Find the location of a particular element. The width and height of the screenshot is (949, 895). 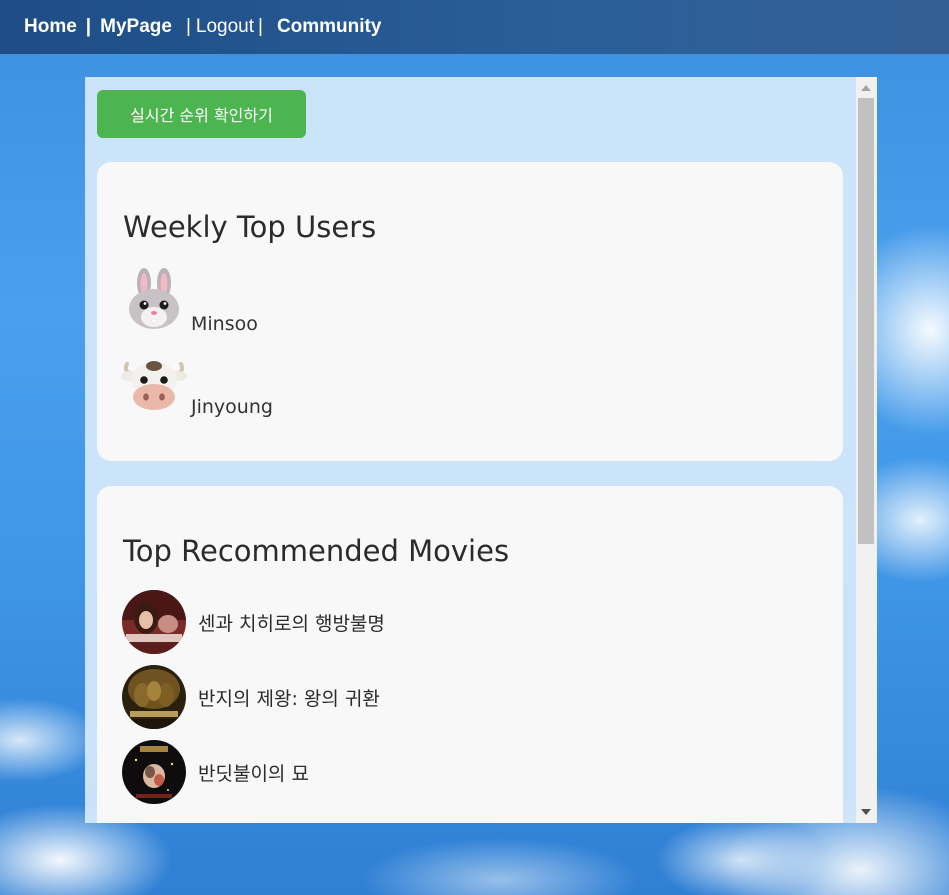

user-name: Minsoo is located at coordinates (224, 324).